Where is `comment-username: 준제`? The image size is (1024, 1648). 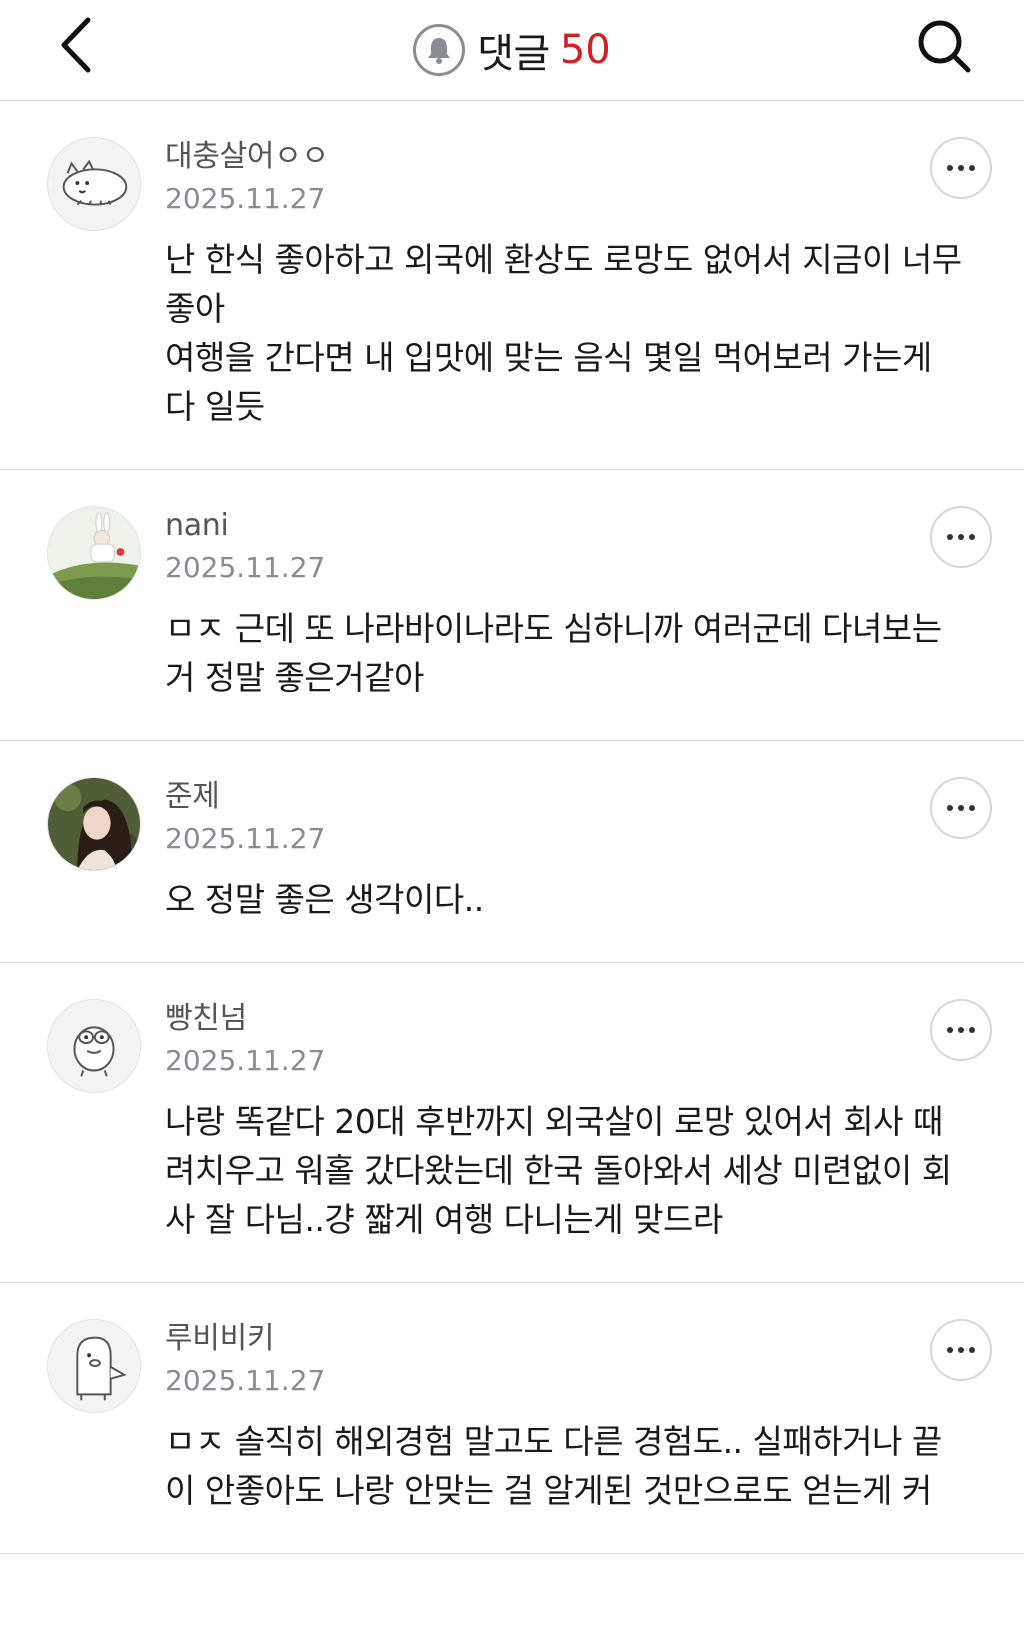
comment-username: 준제 is located at coordinates (564, 797).